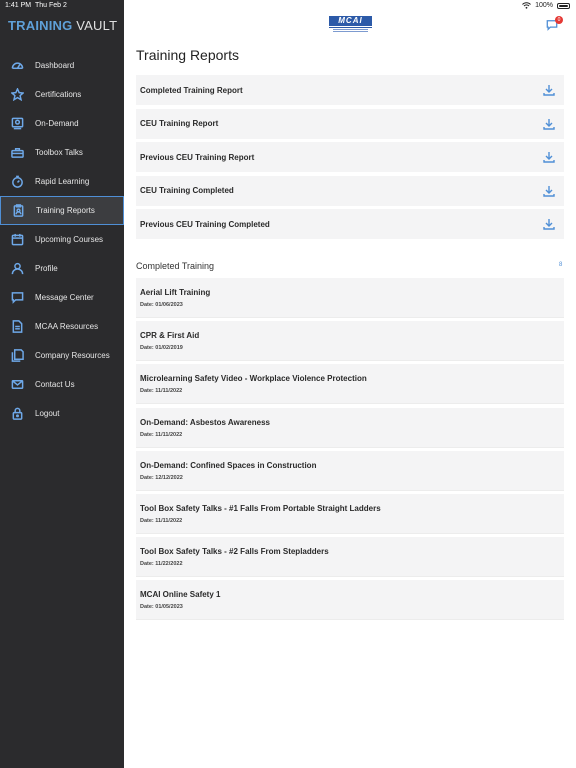 This screenshot has width=576, height=768. Describe the element at coordinates (17, 95) in the screenshot. I see `star-icon` at that location.